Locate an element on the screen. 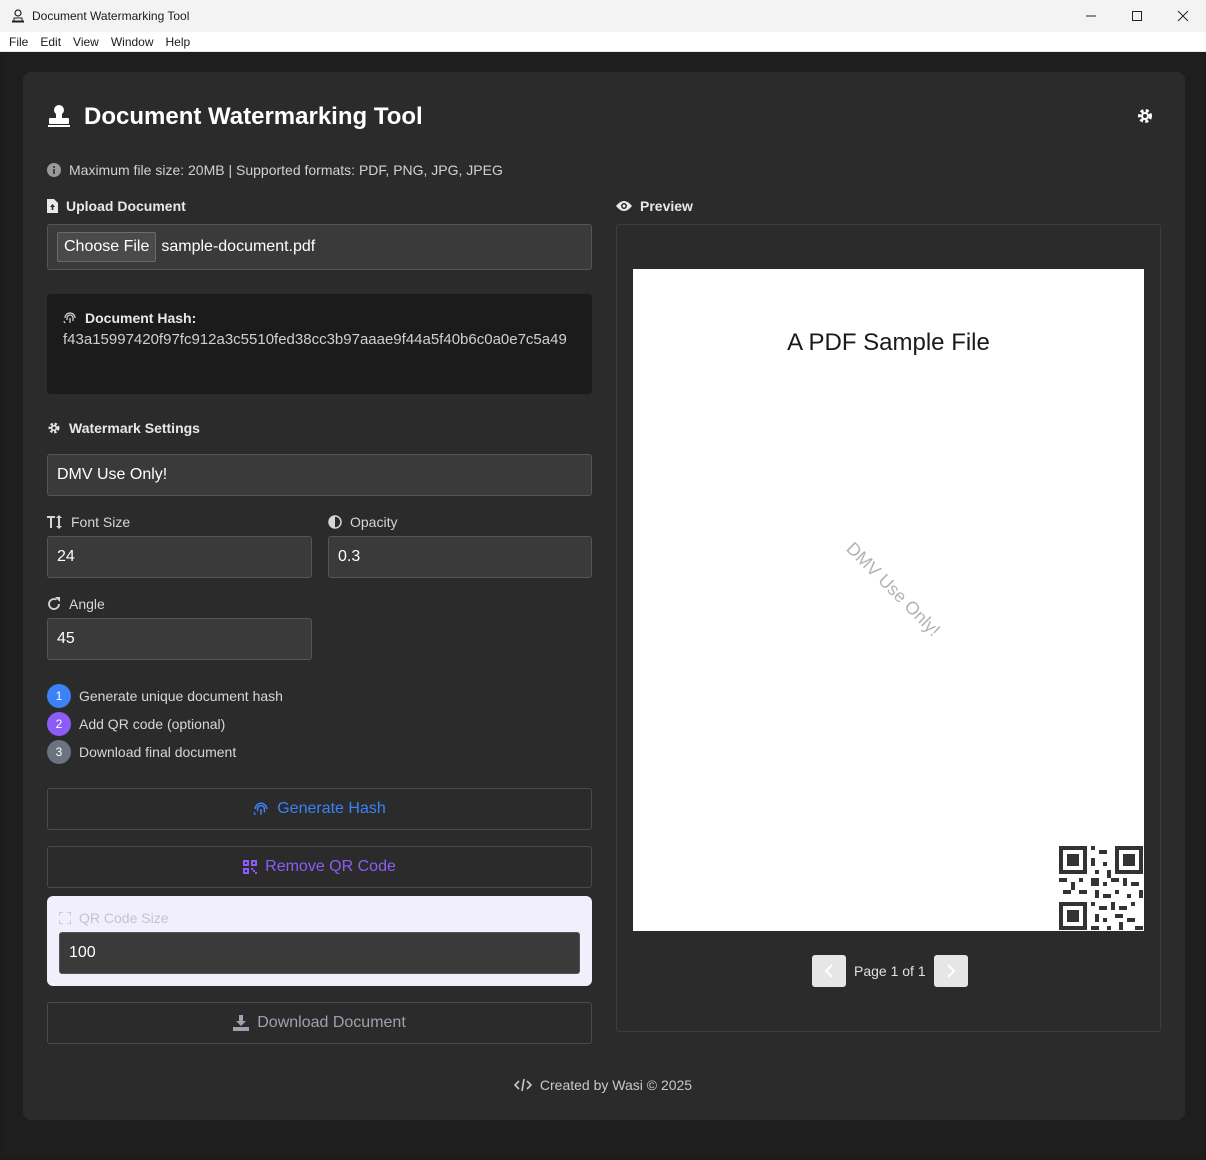 The height and width of the screenshot is (1160, 1206). step-2: 2 Add QR code (optional) is located at coordinates (136, 724).